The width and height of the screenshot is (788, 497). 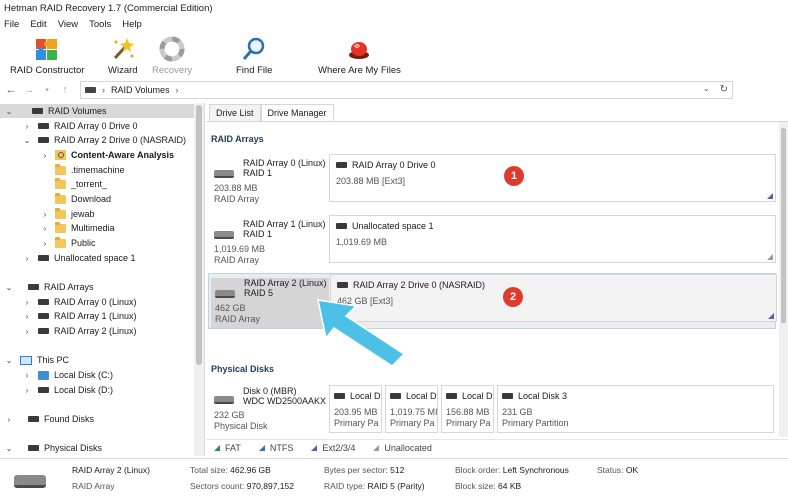 I want to click on menu-file: File, so click(x=11, y=24).